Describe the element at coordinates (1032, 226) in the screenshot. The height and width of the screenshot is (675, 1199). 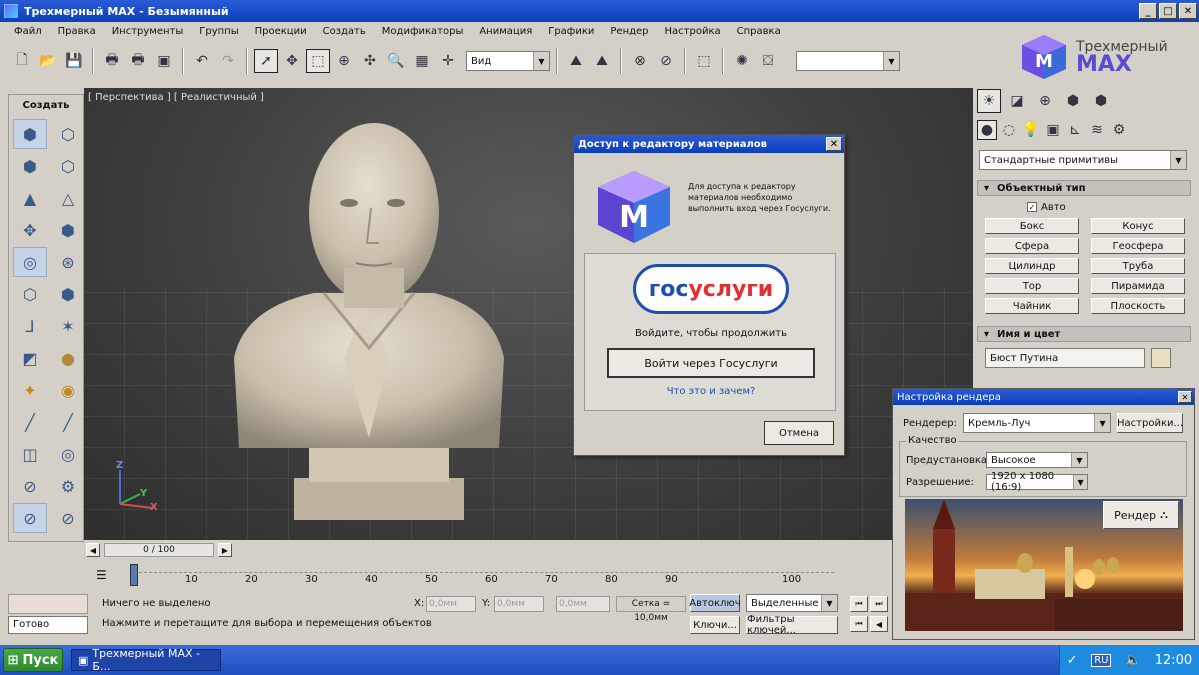
I see `box-button: Бокс` at that location.